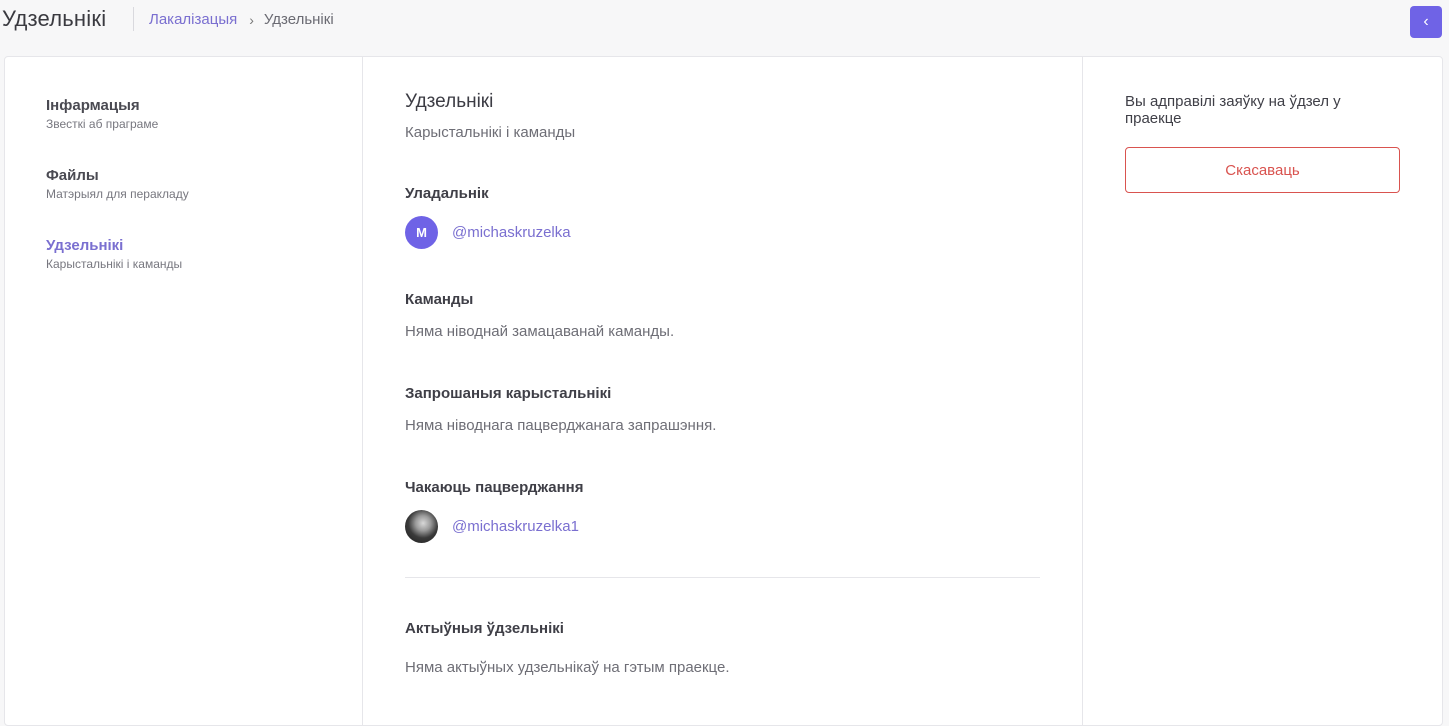  Describe the element at coordinates (561, 425) in the screenshot. I see `invited-empty-text: Няма ніводнага пацверджанага запрашэння.` at that location.